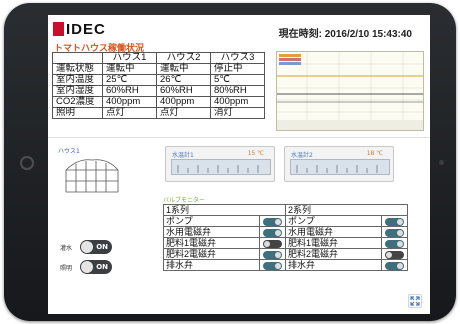 This screenshot has height=324, width=460. I want to click on status-row: 室内湿度 60%RH 60%RH 80%RH, so click(158, 91).